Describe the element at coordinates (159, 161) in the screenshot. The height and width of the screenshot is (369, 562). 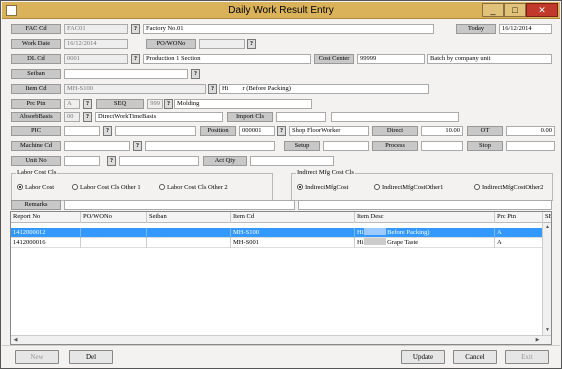
I see `unit-name-field` at that location.